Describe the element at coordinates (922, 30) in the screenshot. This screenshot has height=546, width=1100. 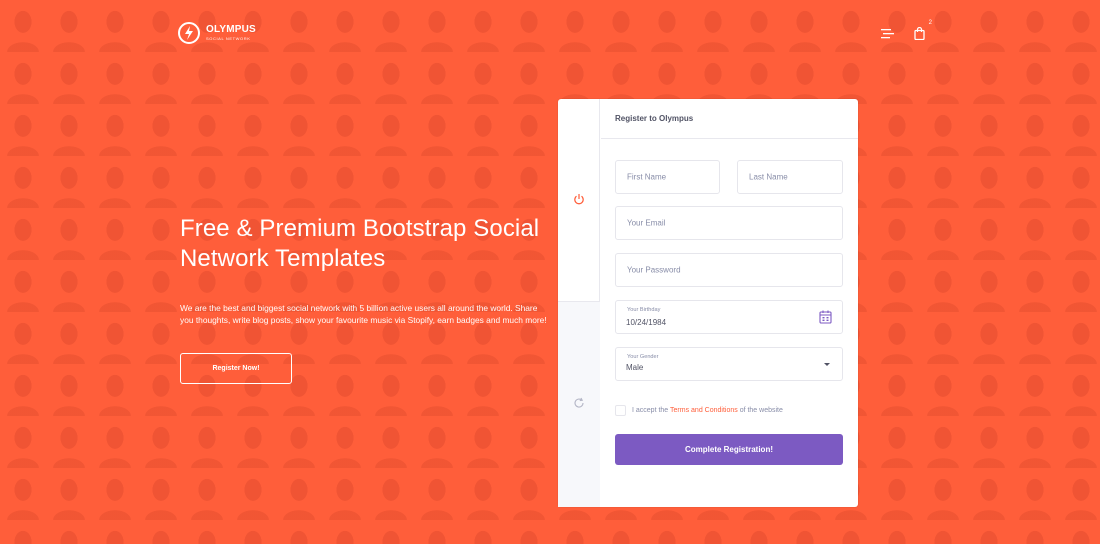
I see `shopping-bag-icon: 2` at that location.